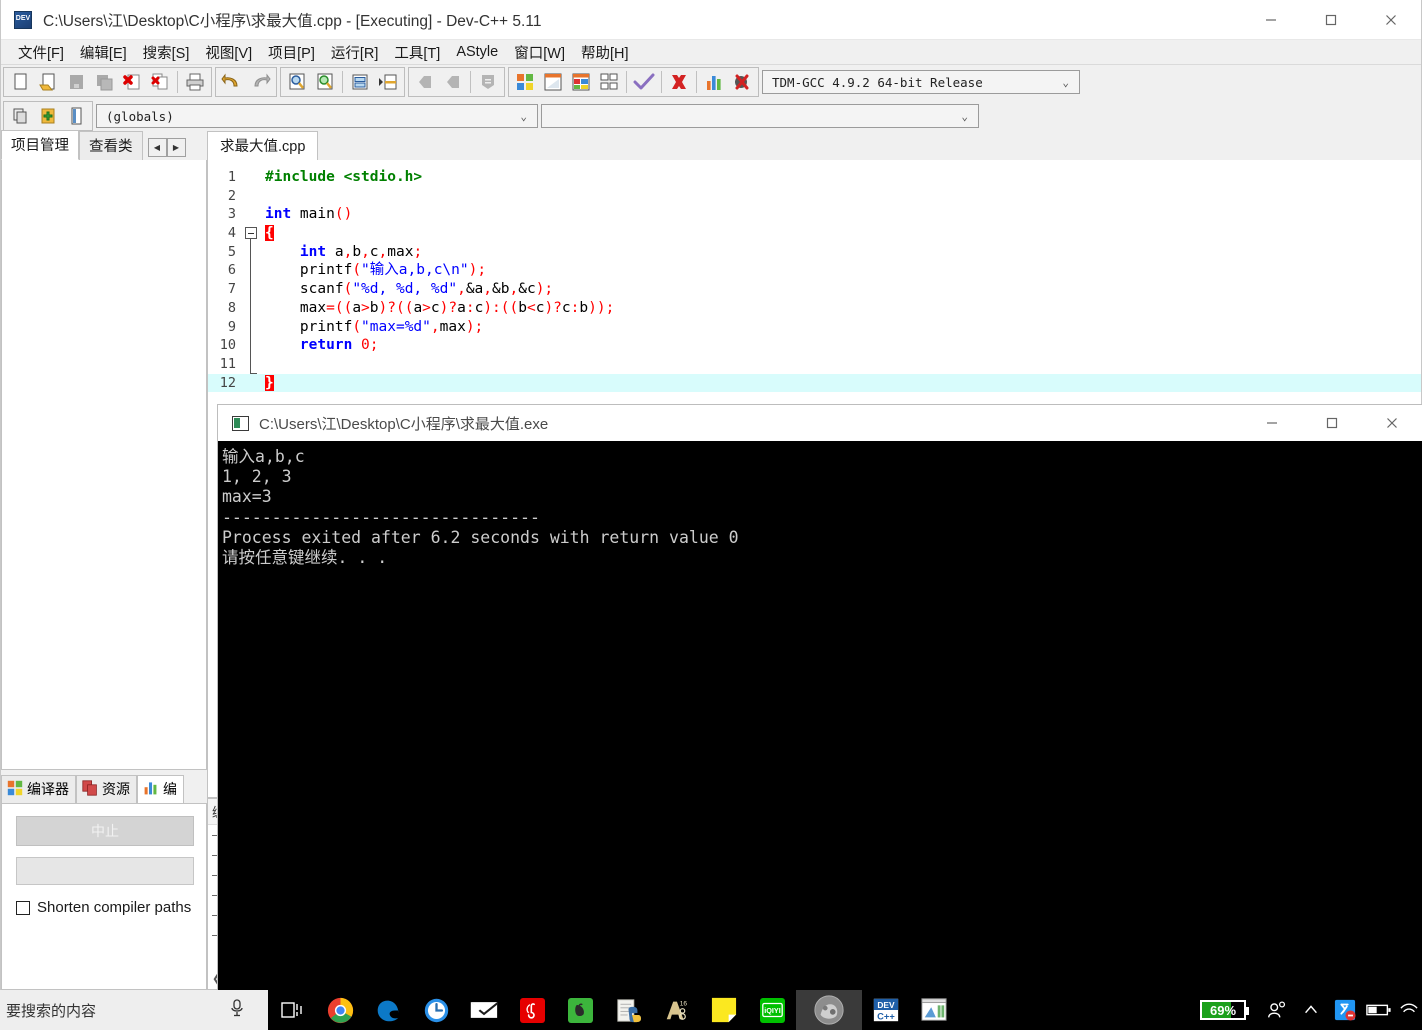 This screenshot has height=1030, width=1422. I want to click on redo-icon, so click(260, 82).